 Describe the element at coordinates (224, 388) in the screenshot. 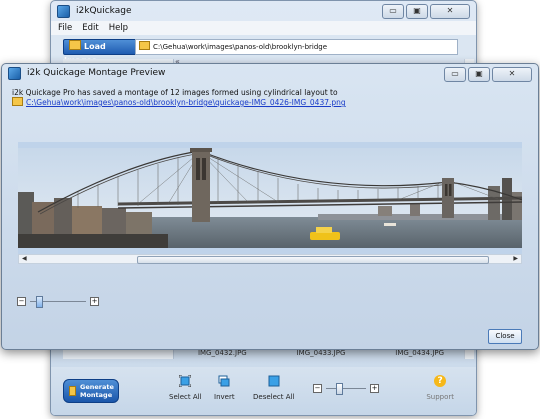

I see `invert-button: Invert` at that location.